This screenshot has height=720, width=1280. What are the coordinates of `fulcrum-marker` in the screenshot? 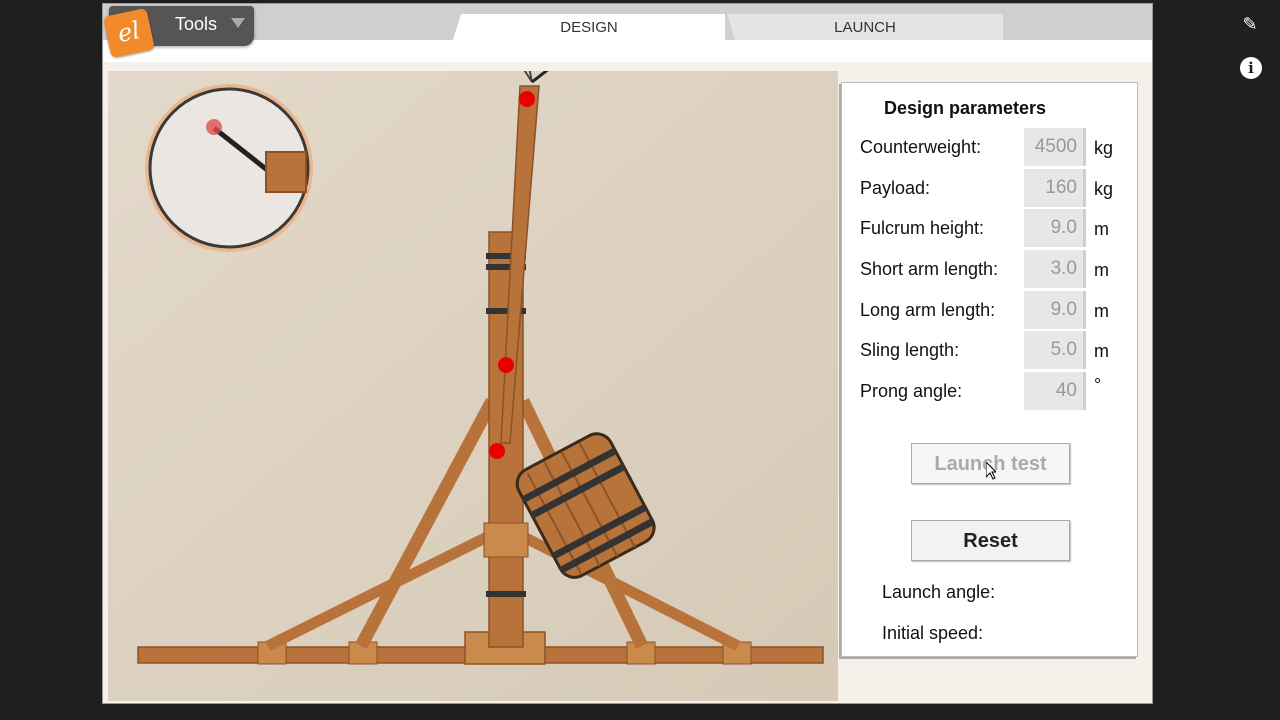 It's located at (506, 365).